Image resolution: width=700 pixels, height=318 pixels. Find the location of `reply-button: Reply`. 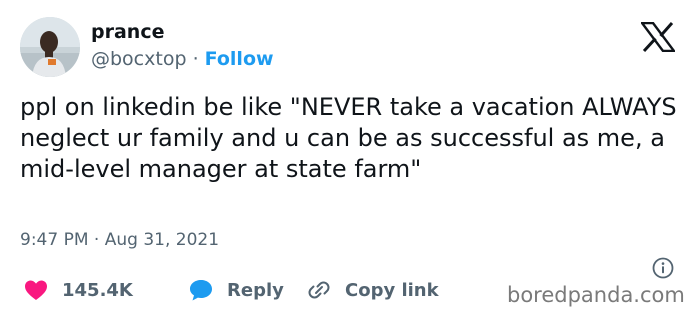

reply-button: Reply is located at coordinates (246, 290).